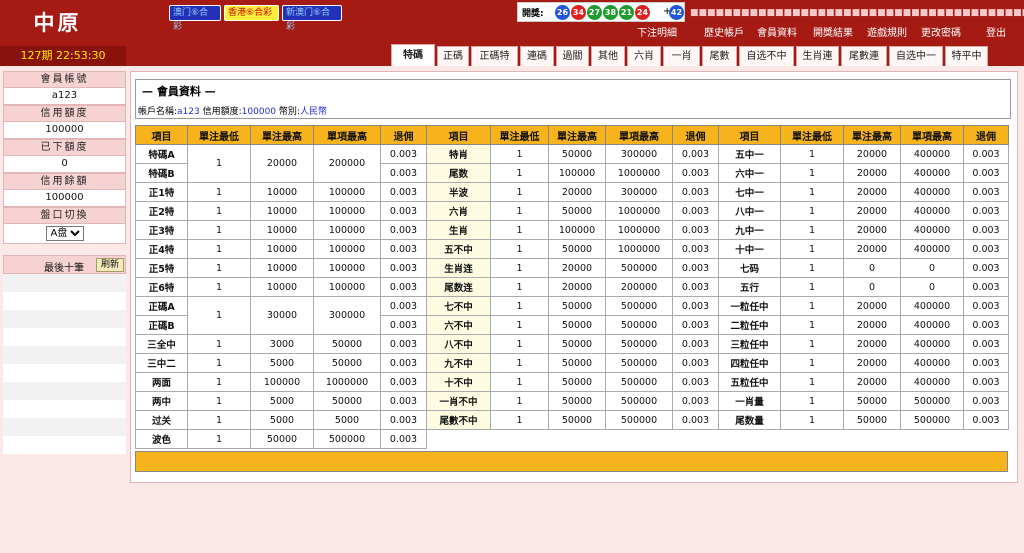 Image resolution: width=1024 pixels, height=553 pixels. I want to click on tab-self-select-hit-one: 自选中一, so click(916, 56).